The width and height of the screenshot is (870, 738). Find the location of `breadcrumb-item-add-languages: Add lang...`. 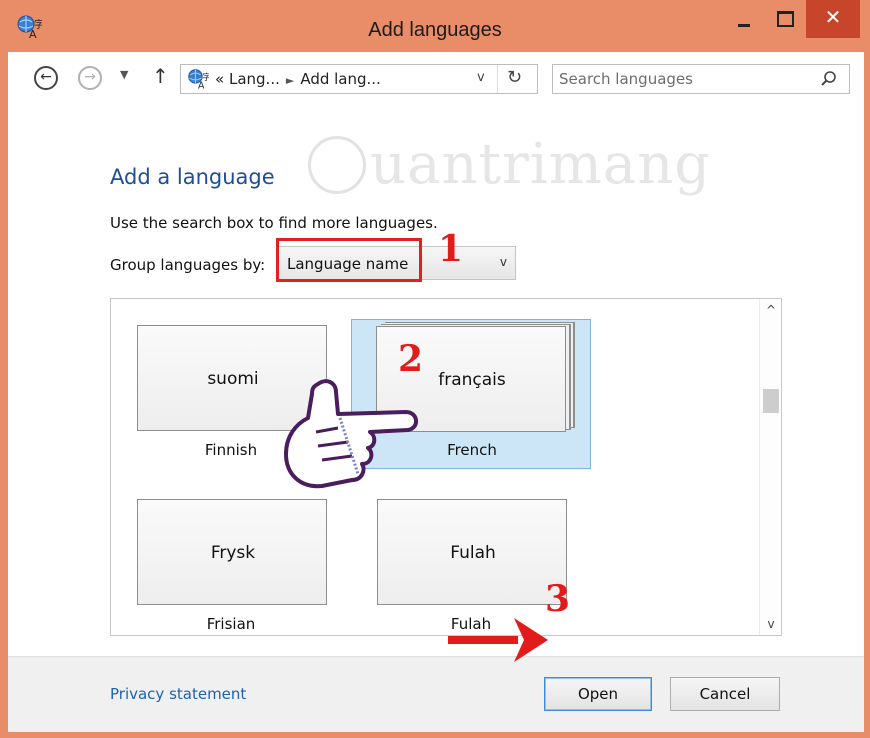

breadcrumb-item-add-languages: Add lang... is located at coordinates (340, 79).